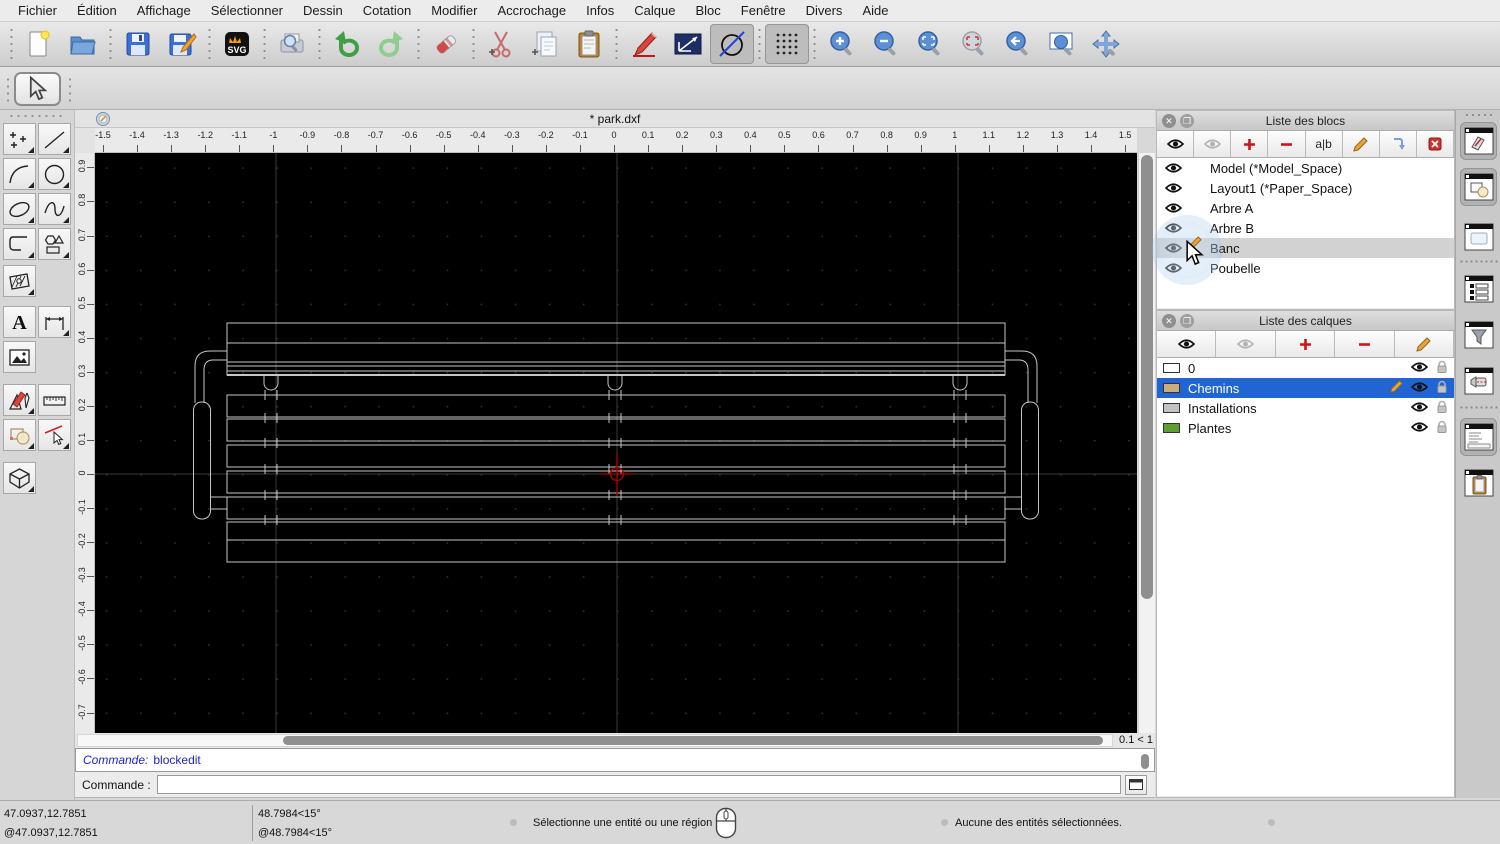 The width and height of the screenshot is (1500, 844). What do you see at coordinates (1305, 344) in the screenshot?
I see `add-layer-button` at bounding box center [1305, 344].